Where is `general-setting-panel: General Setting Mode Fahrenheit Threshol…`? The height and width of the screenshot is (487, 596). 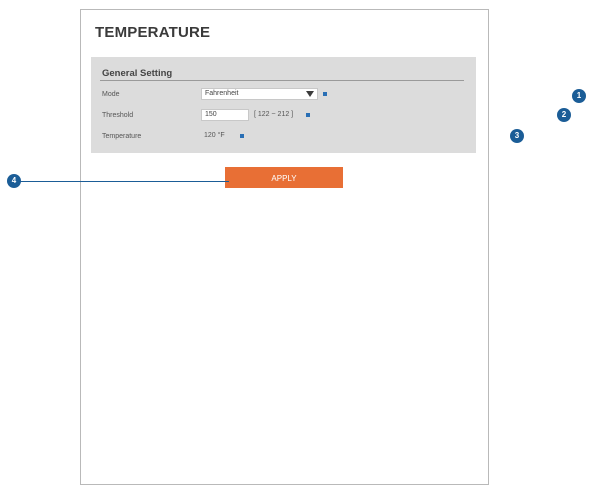
general-setting-panel: General Setting Mode Fahrenheit Threshol… is located at coordinates (283, 105).